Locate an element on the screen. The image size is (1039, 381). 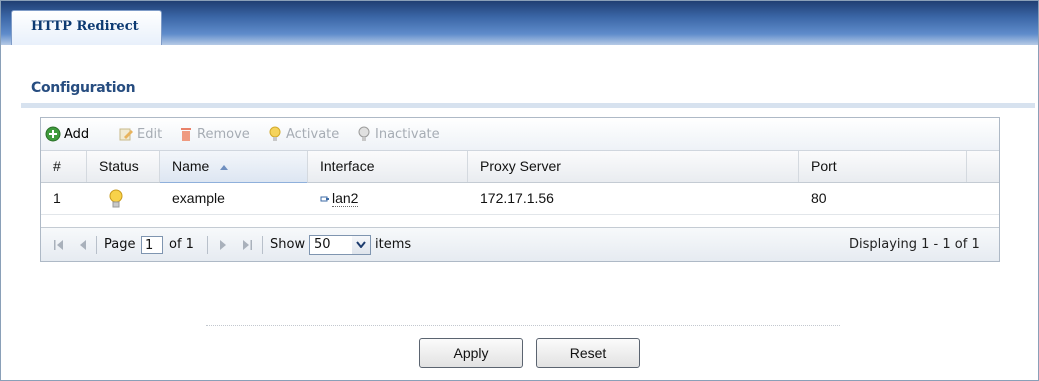
section-divider is located at coordinates (528, 105).